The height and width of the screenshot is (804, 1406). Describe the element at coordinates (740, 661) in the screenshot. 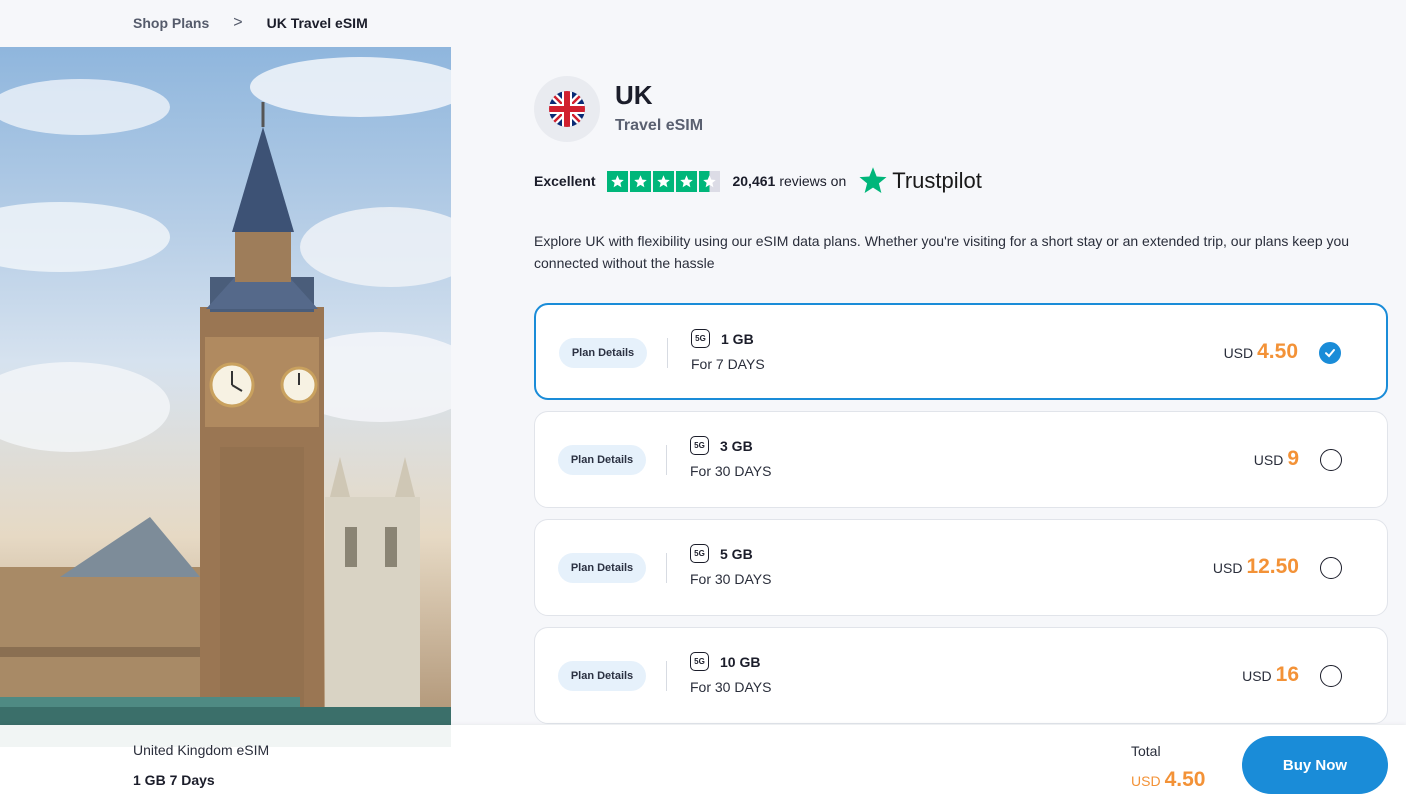

I see `plan-data-amount: 10 GB` at that location.